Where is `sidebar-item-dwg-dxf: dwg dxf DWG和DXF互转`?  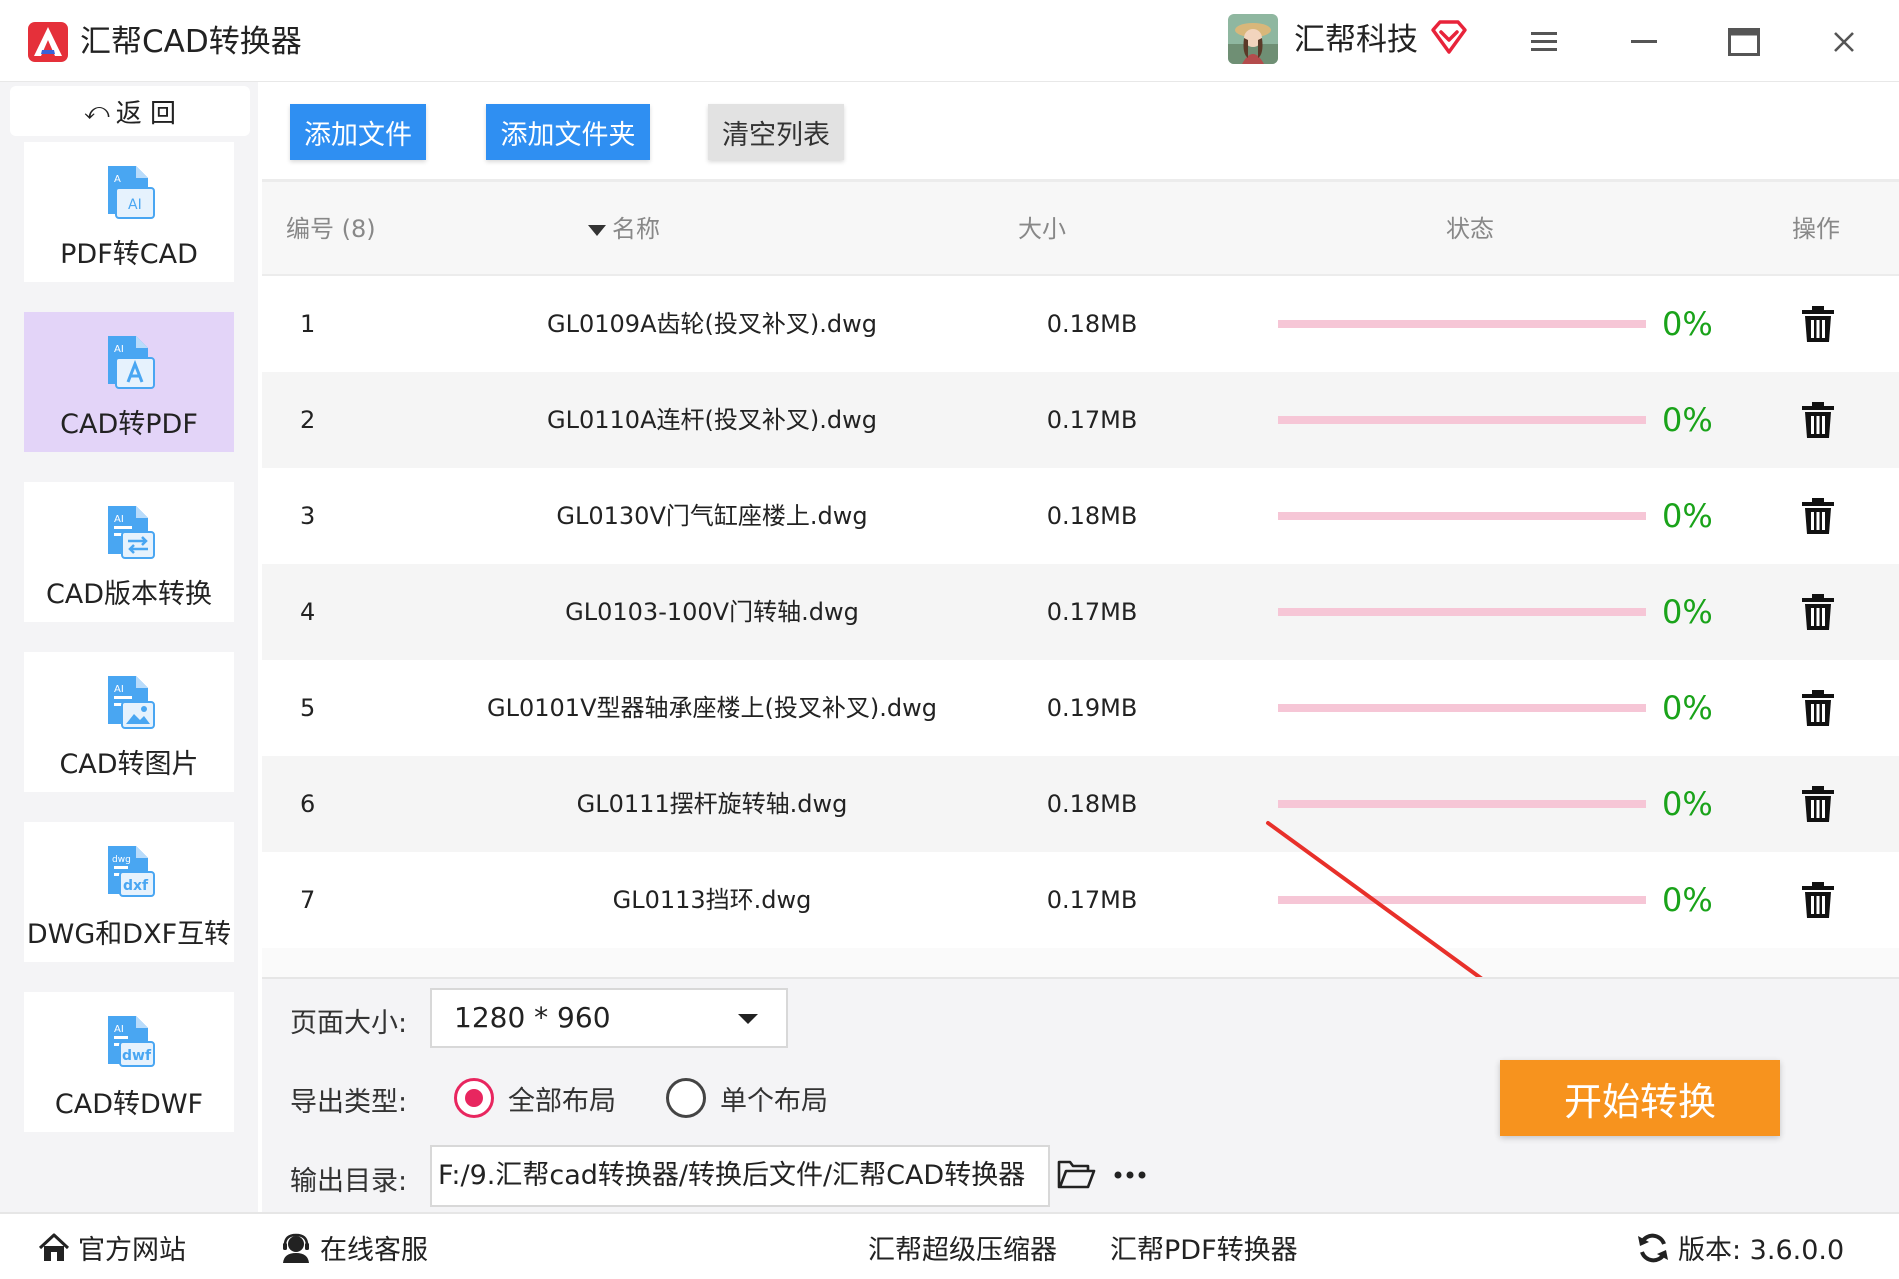
sidebar-item-dwg-dxf: dwg dxf DWG和DXF互转 is located at coordinates (129, 892).